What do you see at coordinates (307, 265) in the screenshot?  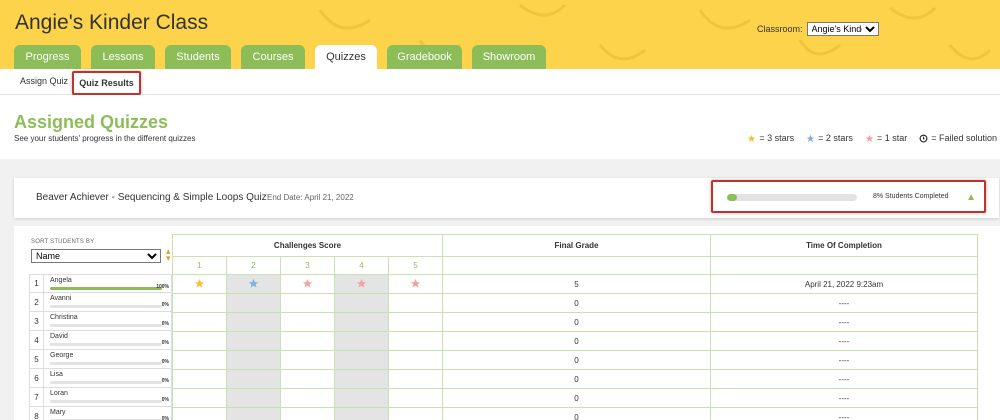 I see `challenge-number: 3` at bounding box center [307, 265].